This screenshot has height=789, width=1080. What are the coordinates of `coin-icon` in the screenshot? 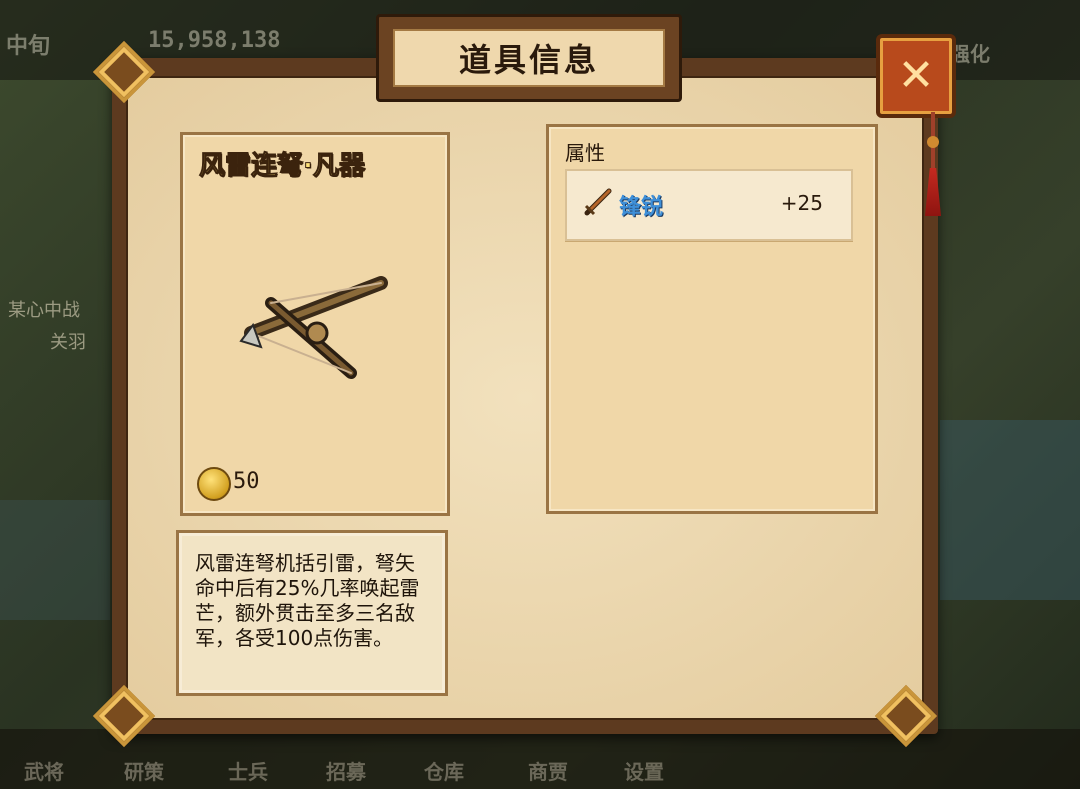 It's located at (214, 484).